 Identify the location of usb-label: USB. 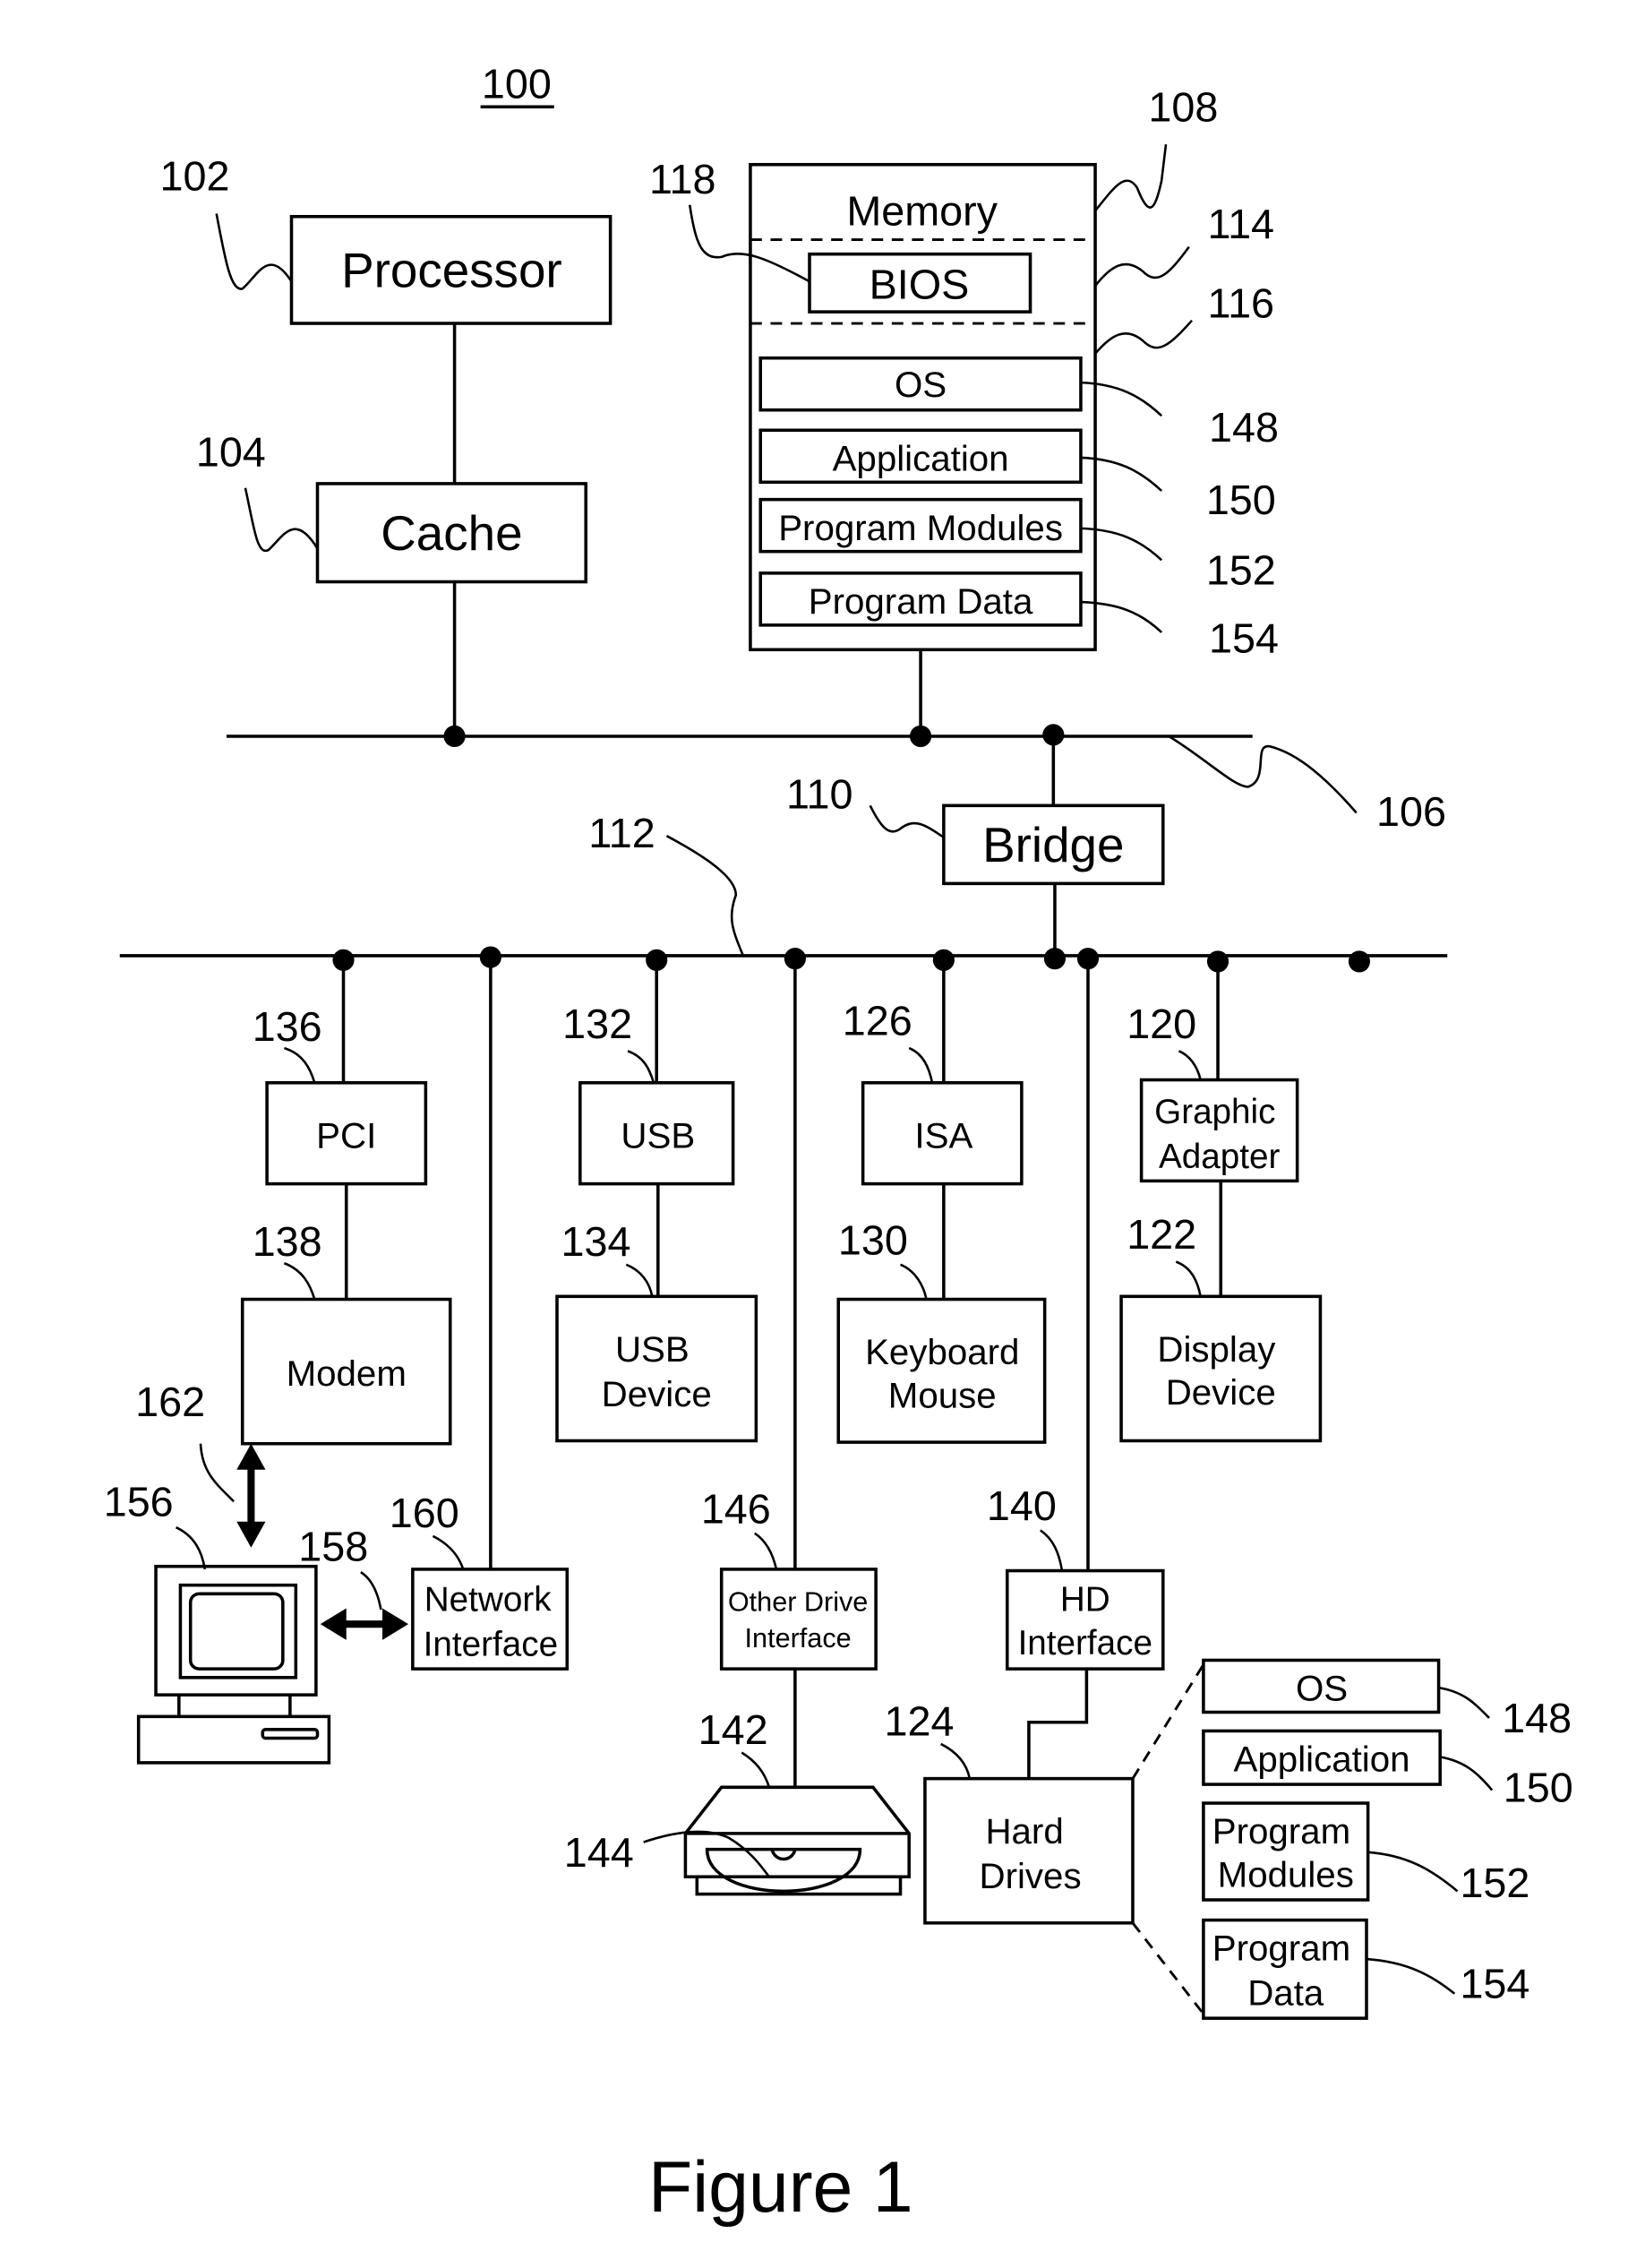
(658, 1135).